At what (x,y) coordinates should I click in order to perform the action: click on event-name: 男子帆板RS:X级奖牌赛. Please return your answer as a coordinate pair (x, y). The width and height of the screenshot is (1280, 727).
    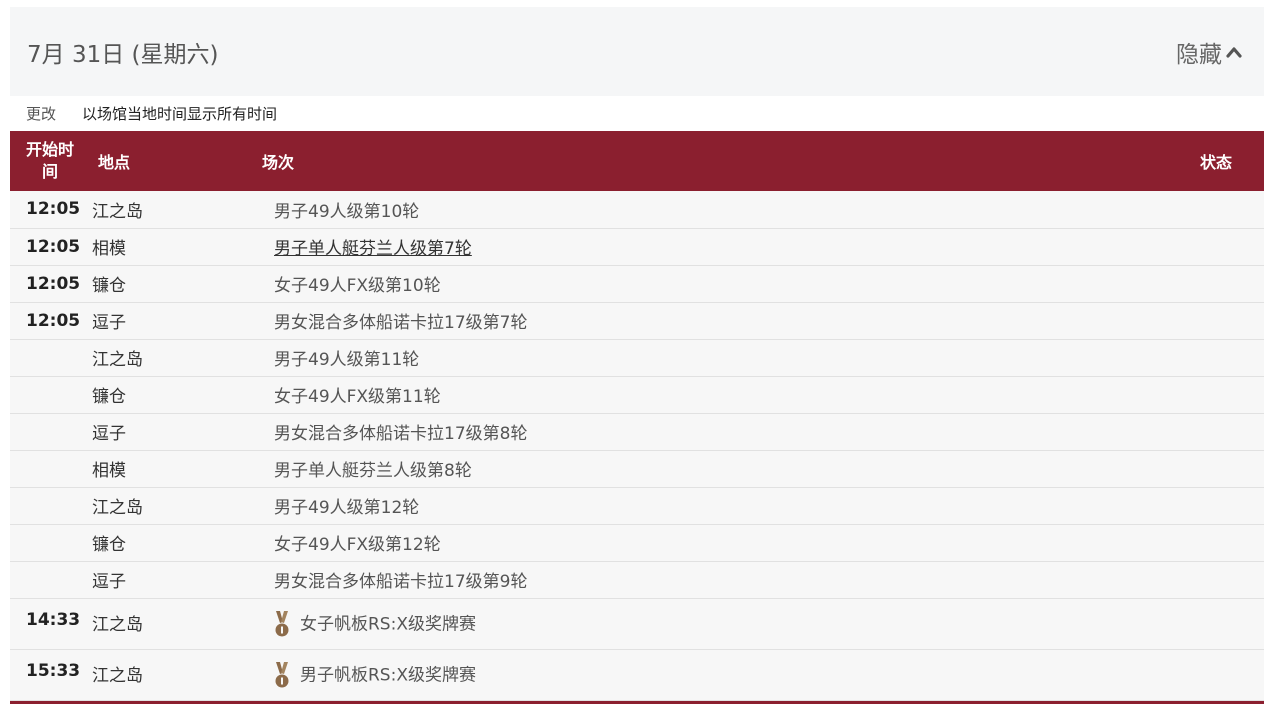
    Looking at the image, I should click on (388, 675).